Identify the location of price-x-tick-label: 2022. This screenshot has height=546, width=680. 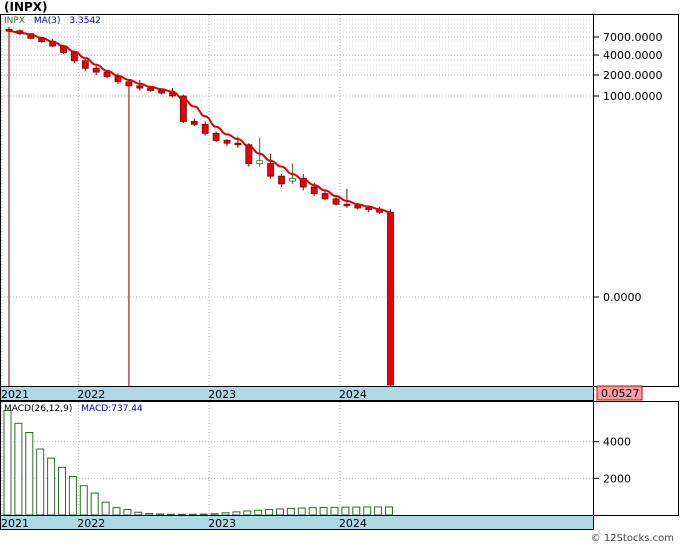
(91, 394).